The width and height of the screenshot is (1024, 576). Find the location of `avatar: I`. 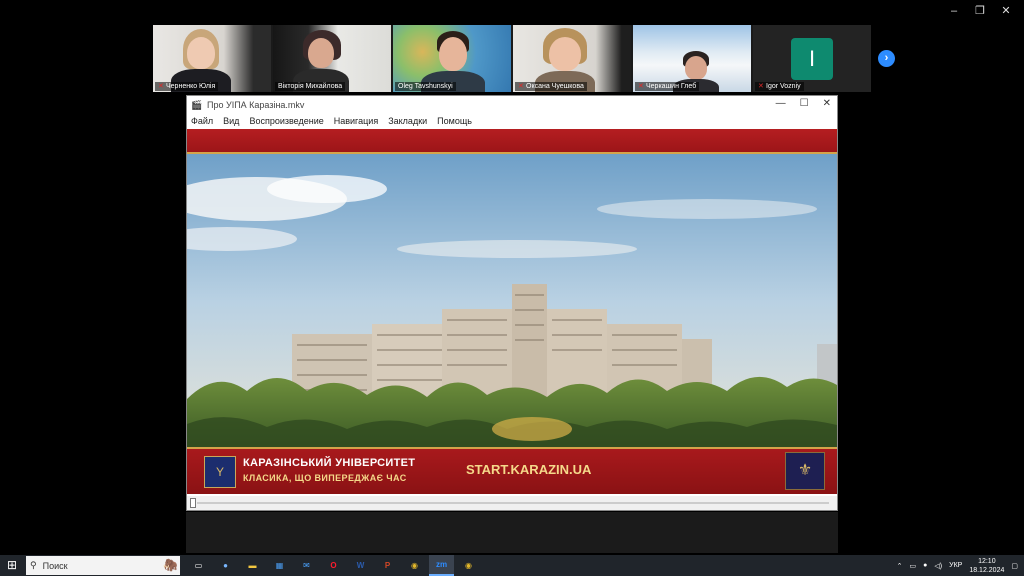

avatar: I is located at coordinates (812, 59).